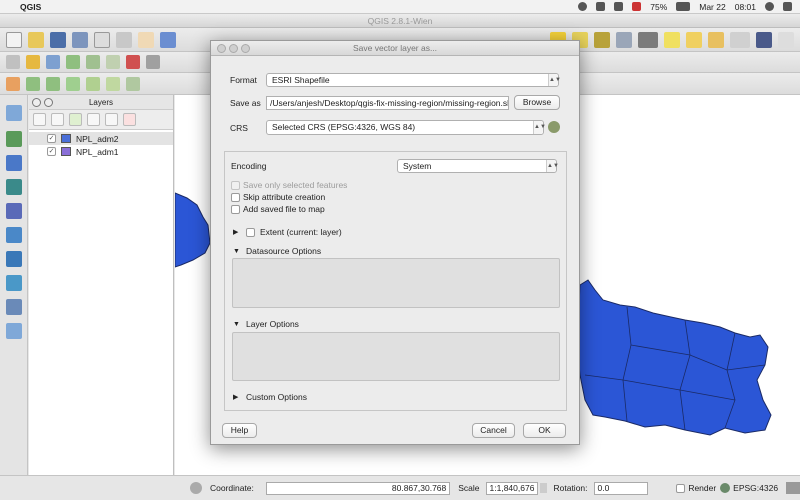 This screenshot has width=800, height=500. Describe the element at coordinates (716, 39) in the screenshot. I see `show-bookmarks-icon` at that location.